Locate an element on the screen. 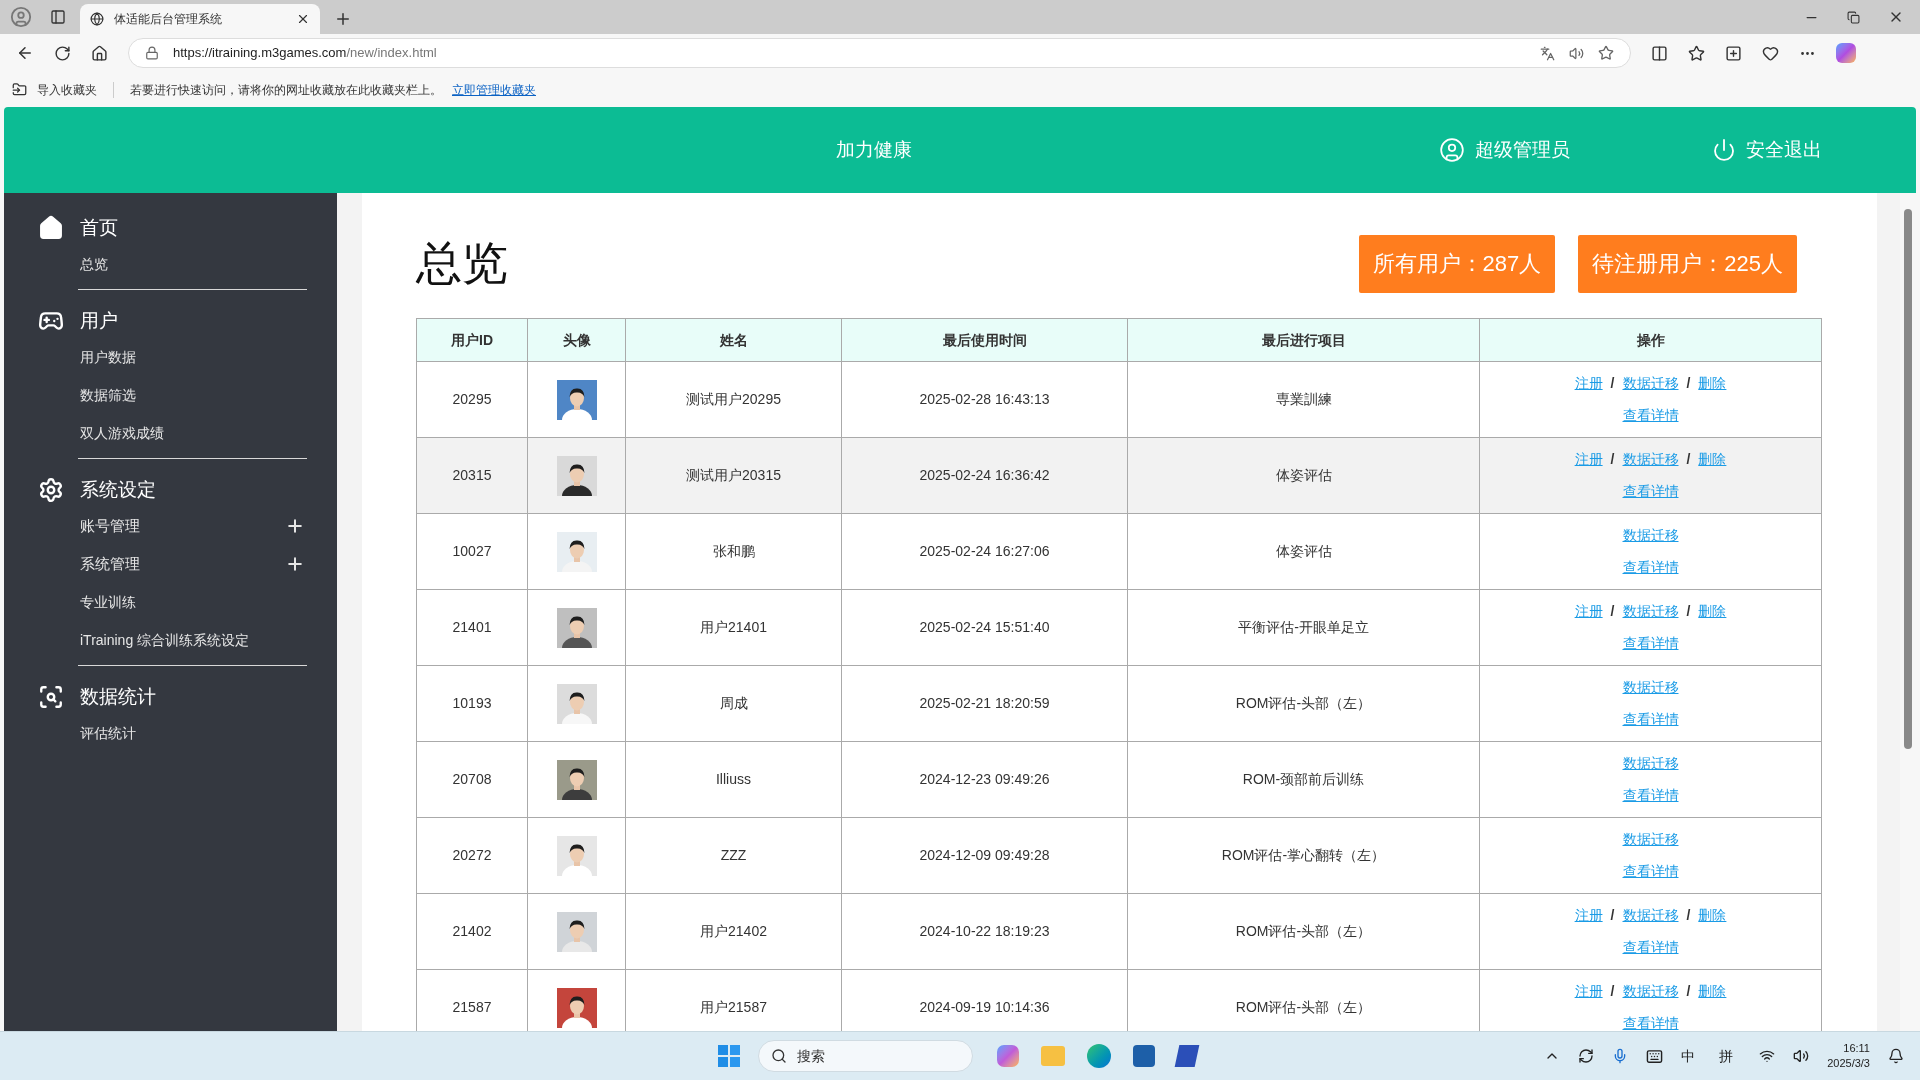  magnifier-icon is located at coordinates (51, 697).